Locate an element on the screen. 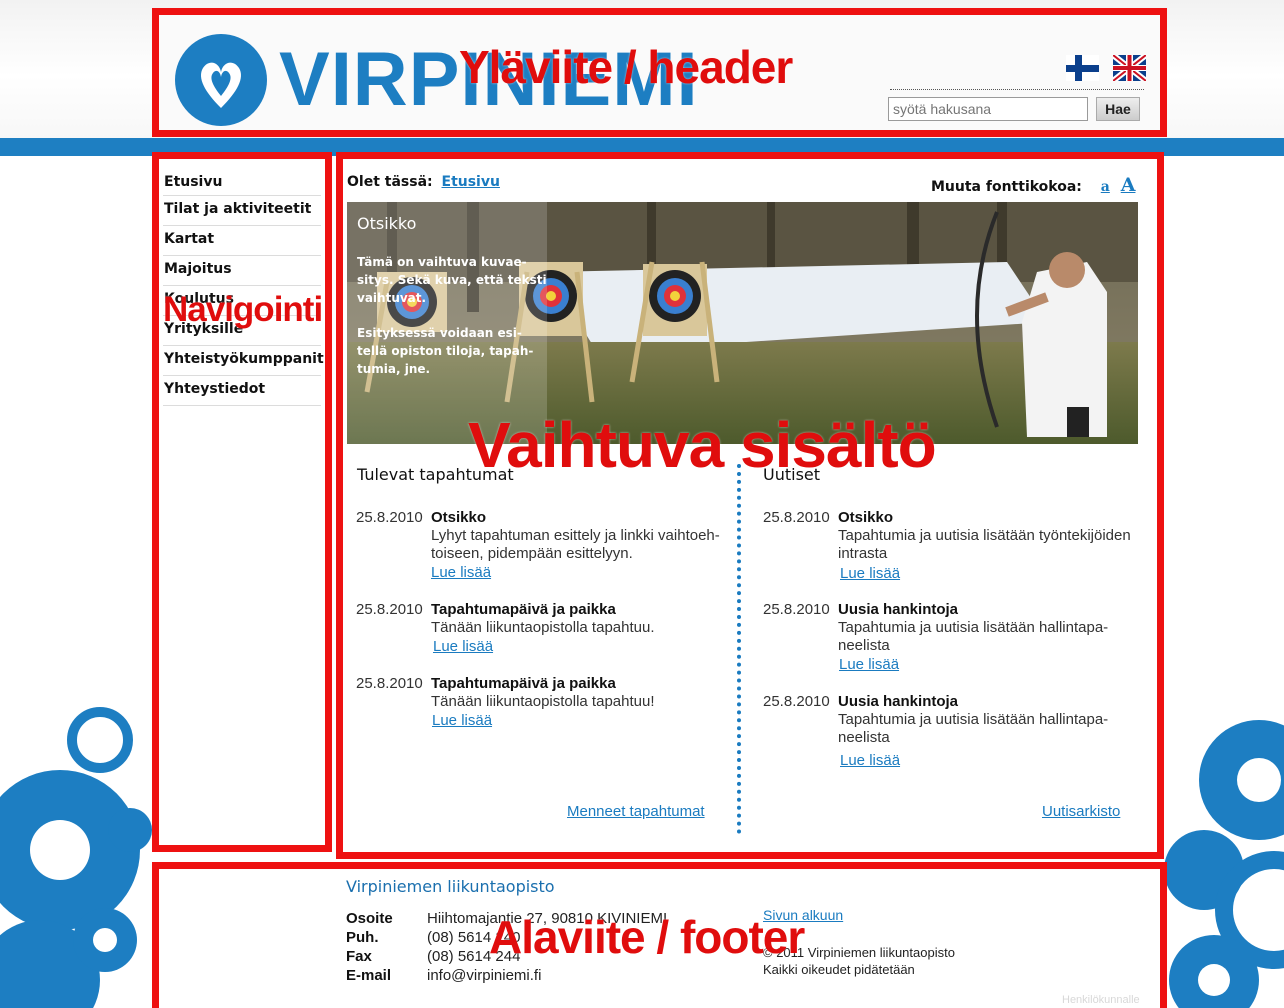 Image resolution: width=1284 pixels, height=1008 pixels. font-size-label: Muuta fonttikokoa: is located at coordinates (1006, 187).